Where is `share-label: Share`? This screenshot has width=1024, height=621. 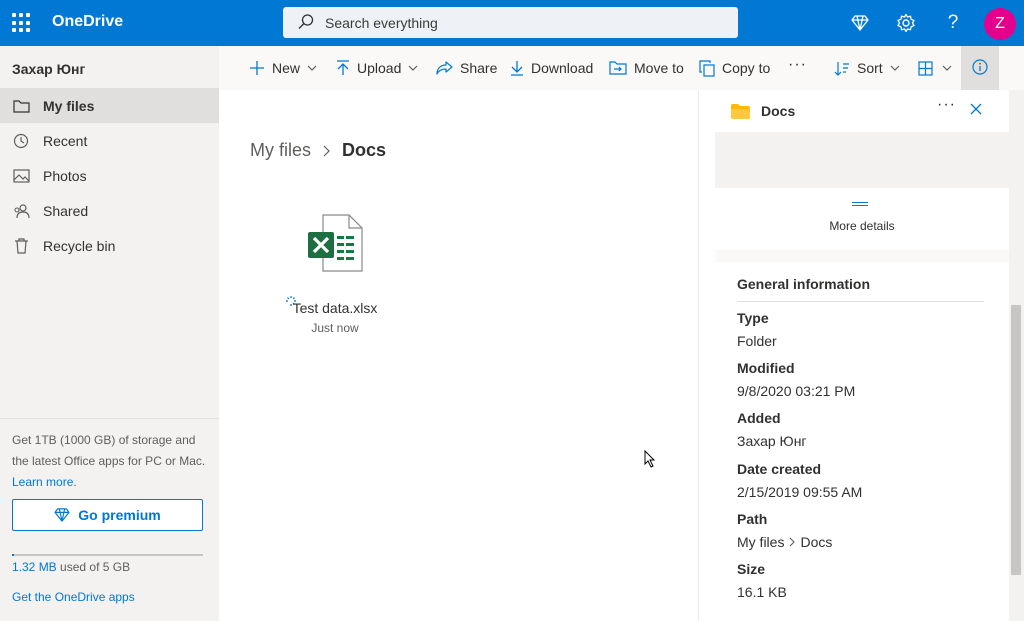
share-label: Share is located at coordinates (479, 68).